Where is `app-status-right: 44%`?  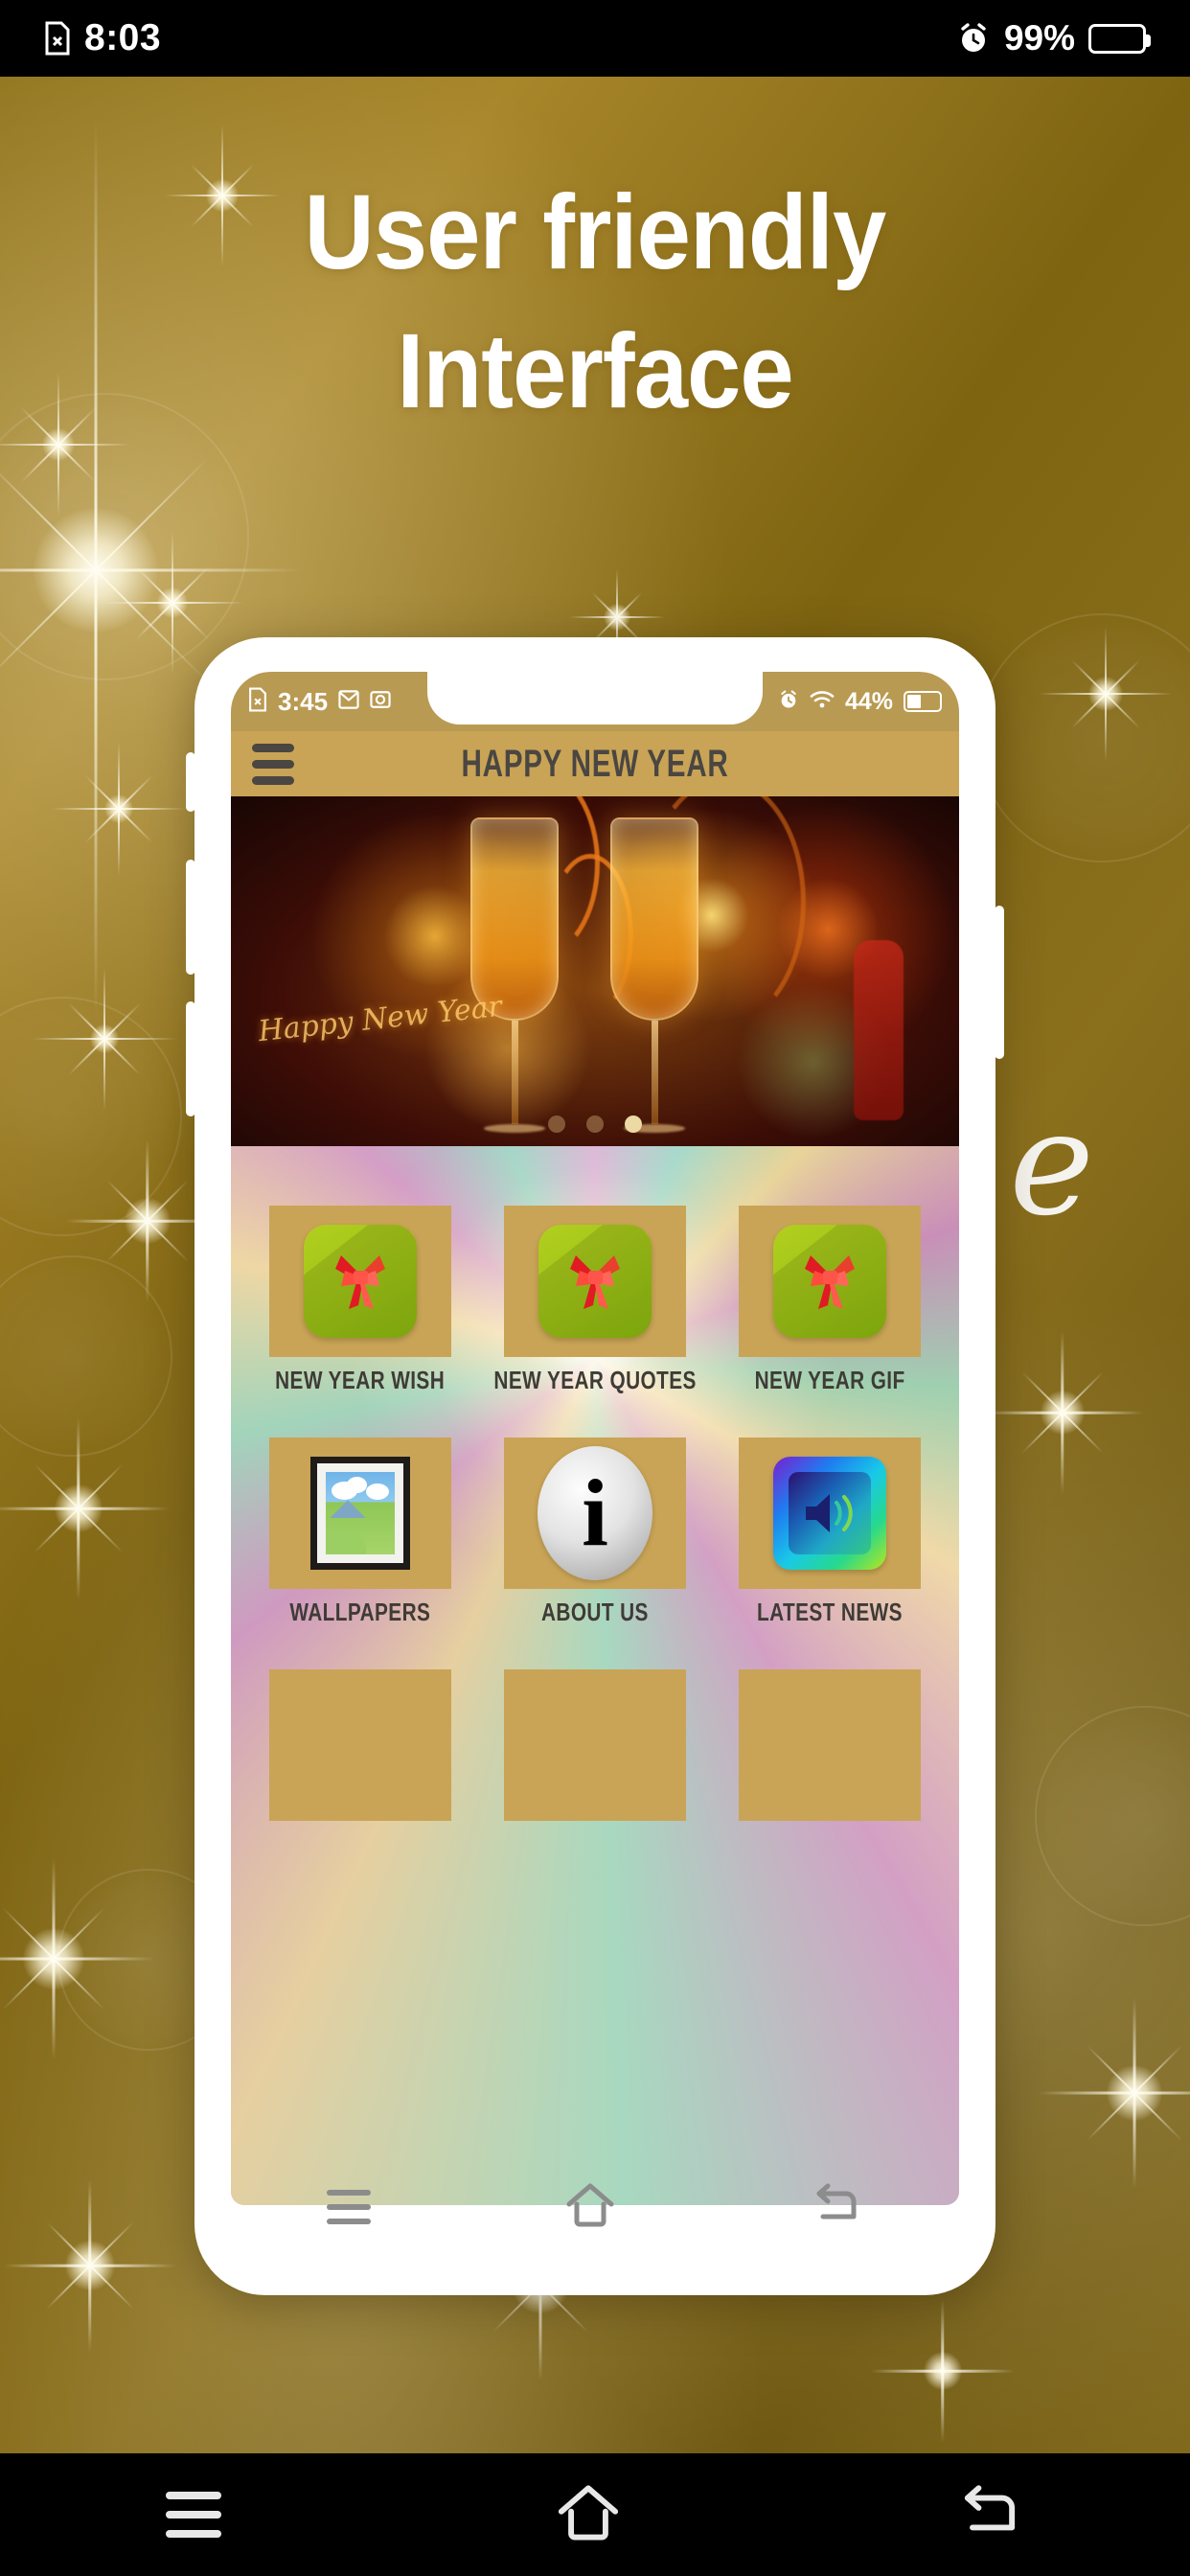
app-status-right: 44% is located at coordinates (860, 702).